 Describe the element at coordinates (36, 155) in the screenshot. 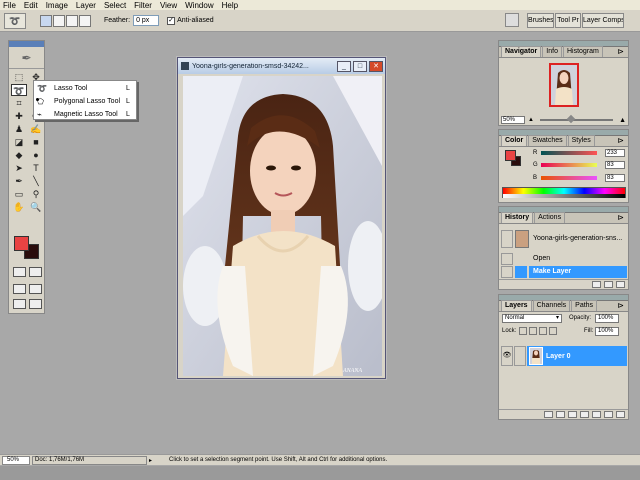

I see `dodge-tool-icon: ●` at that location.